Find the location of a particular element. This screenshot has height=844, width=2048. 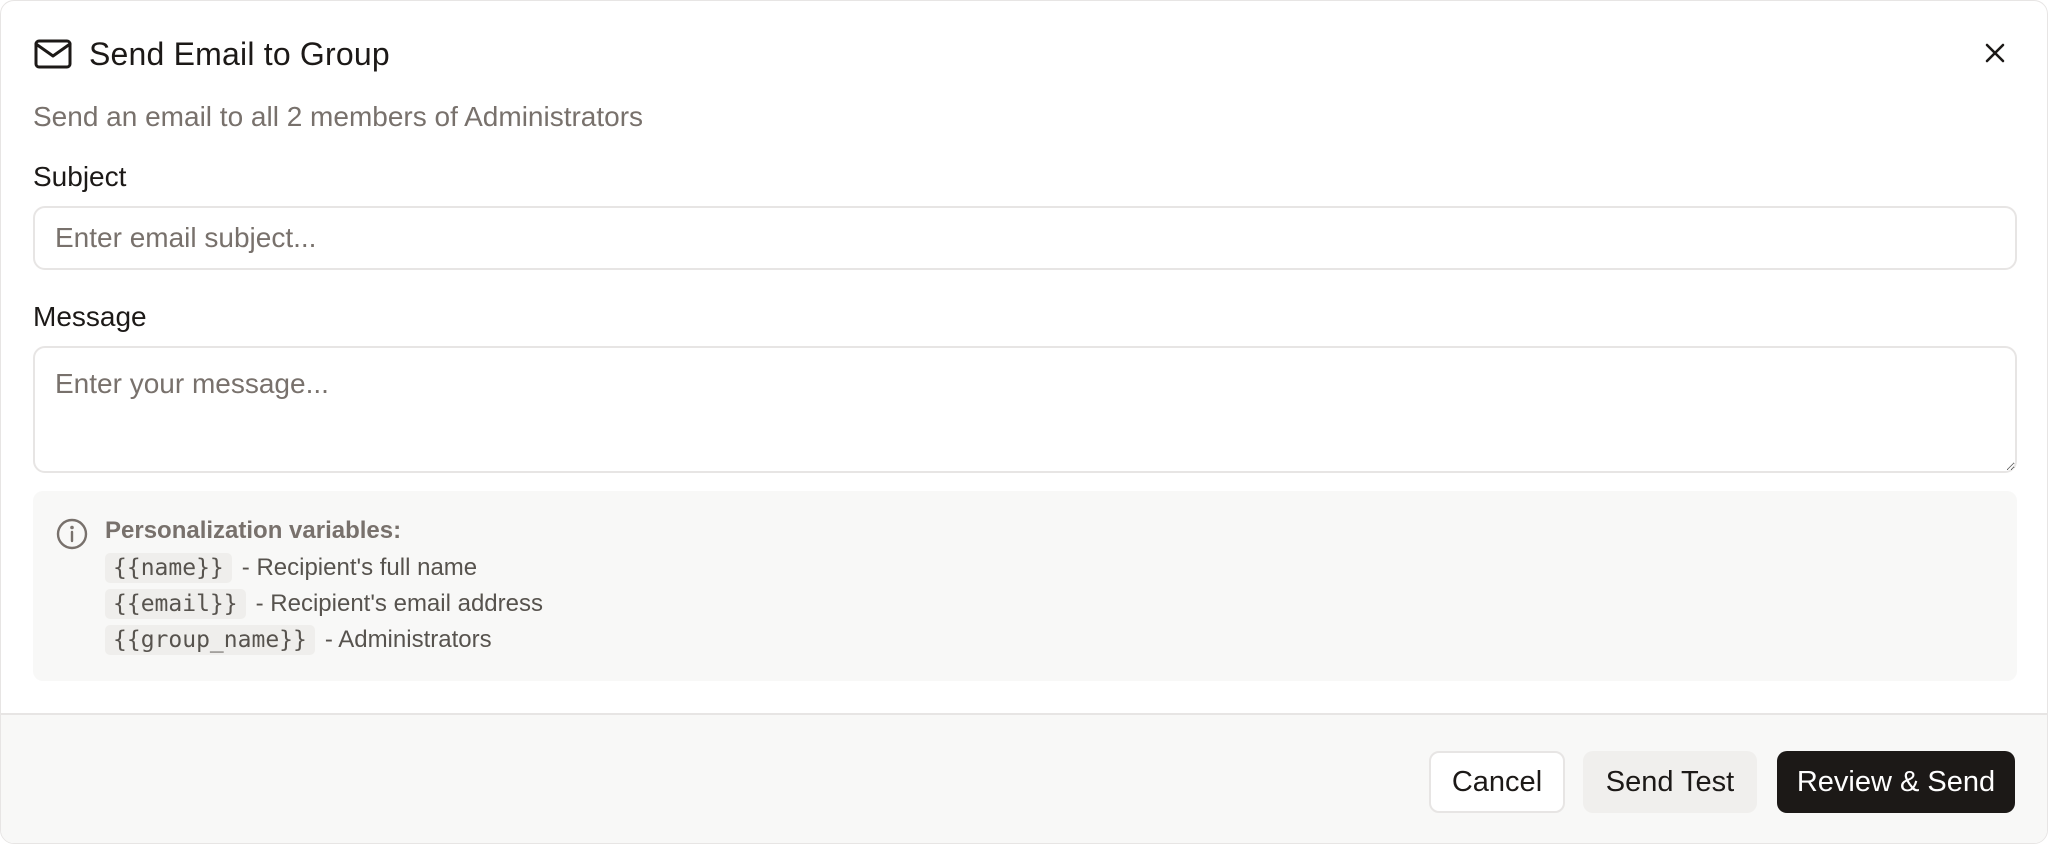

variable-description: - Recipient's email address is located at coordinates (399, 603).